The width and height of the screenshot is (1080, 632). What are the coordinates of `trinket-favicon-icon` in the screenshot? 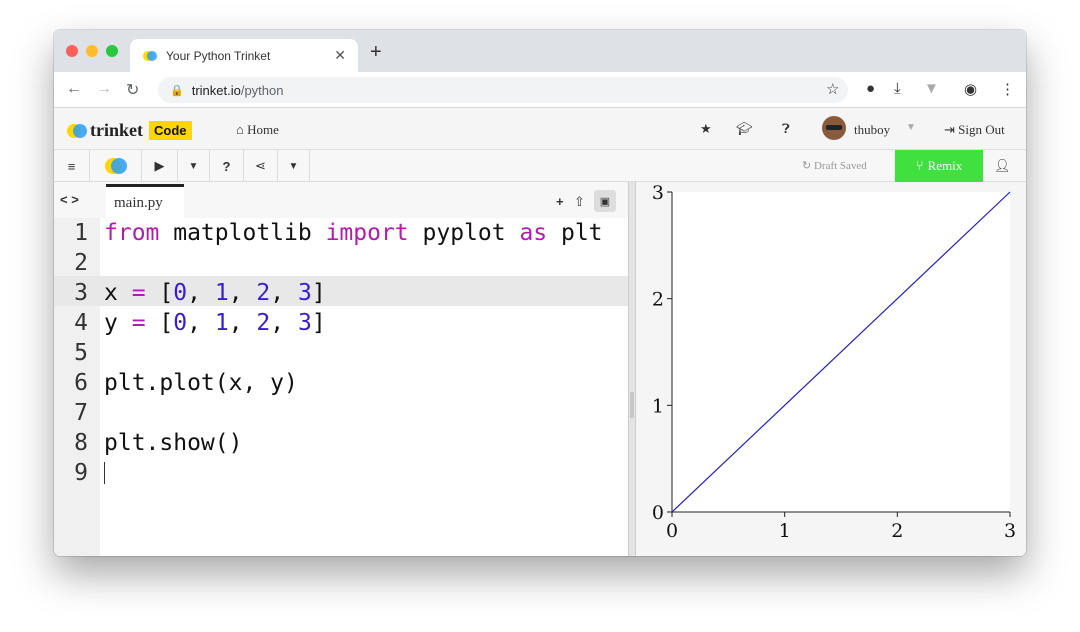 It's located at (150, 55).